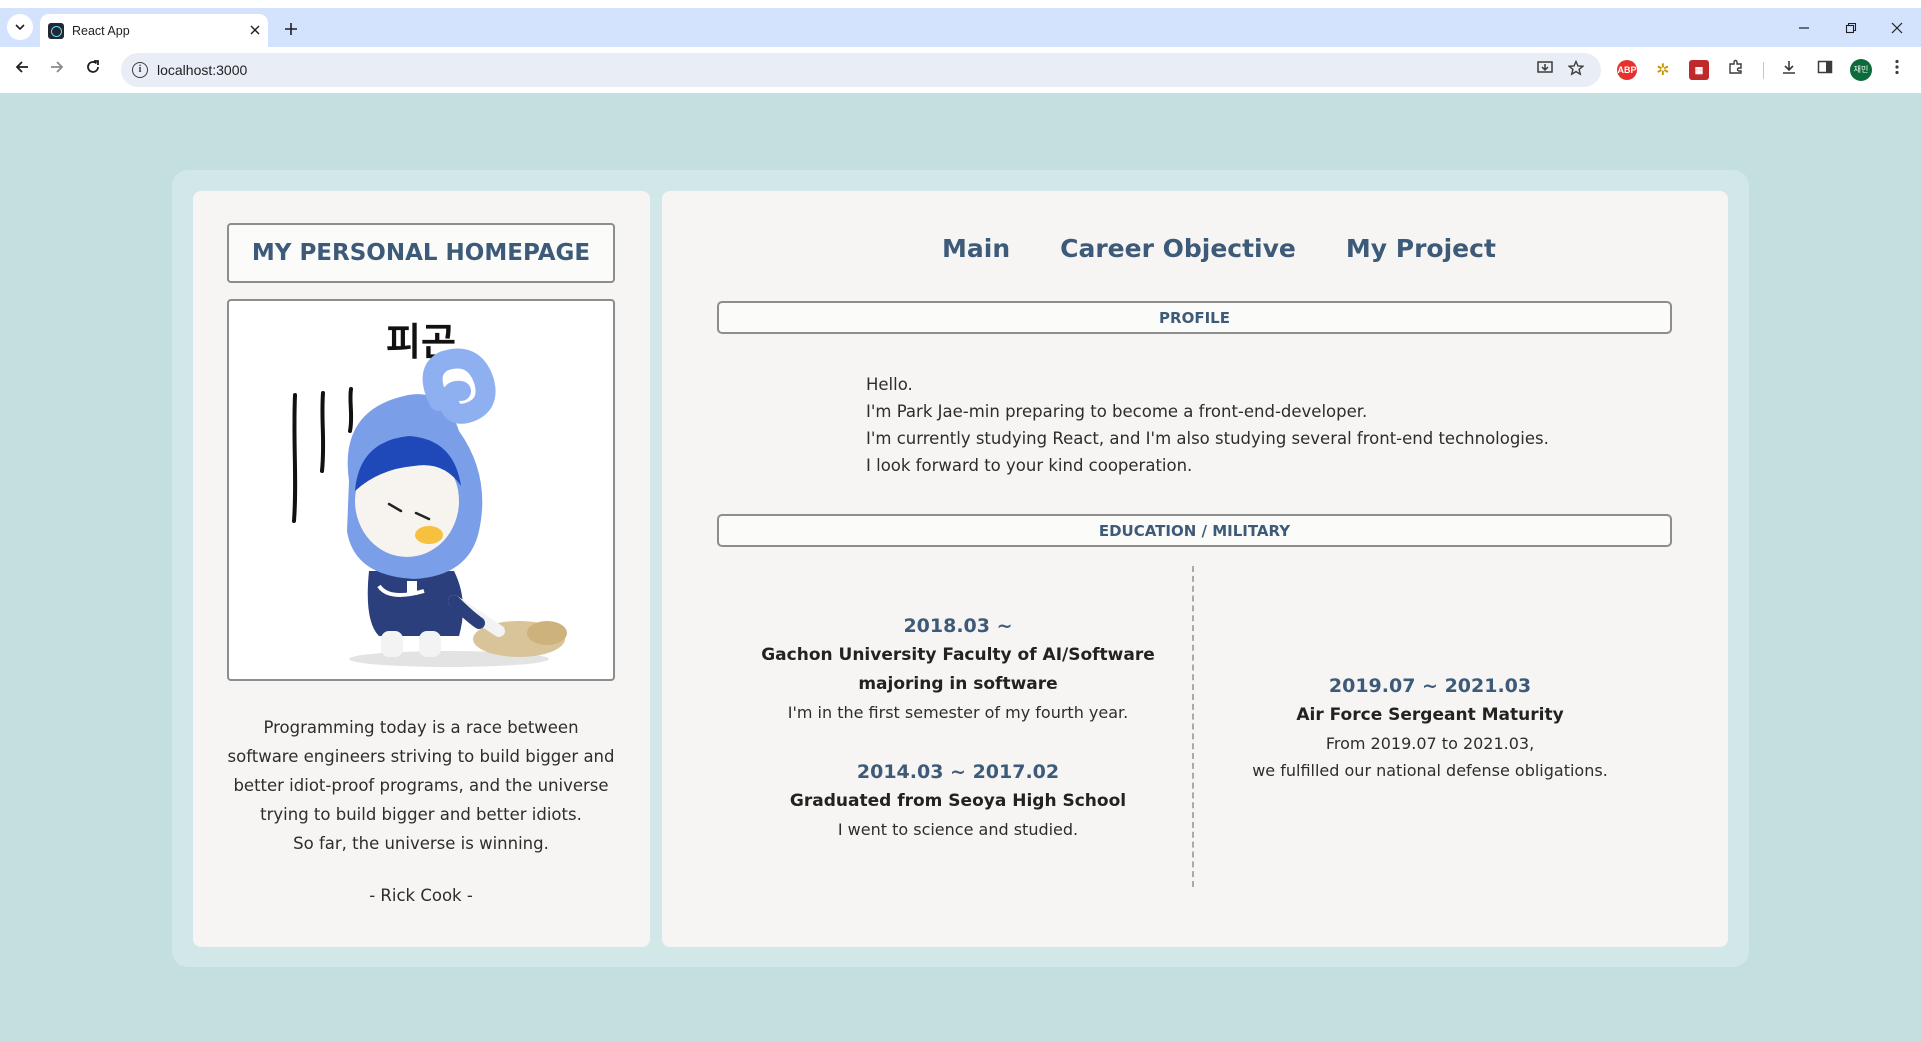  Describe the element at coordinates (960, 4) in the screenshot. I see `window-top-edge` at that location.